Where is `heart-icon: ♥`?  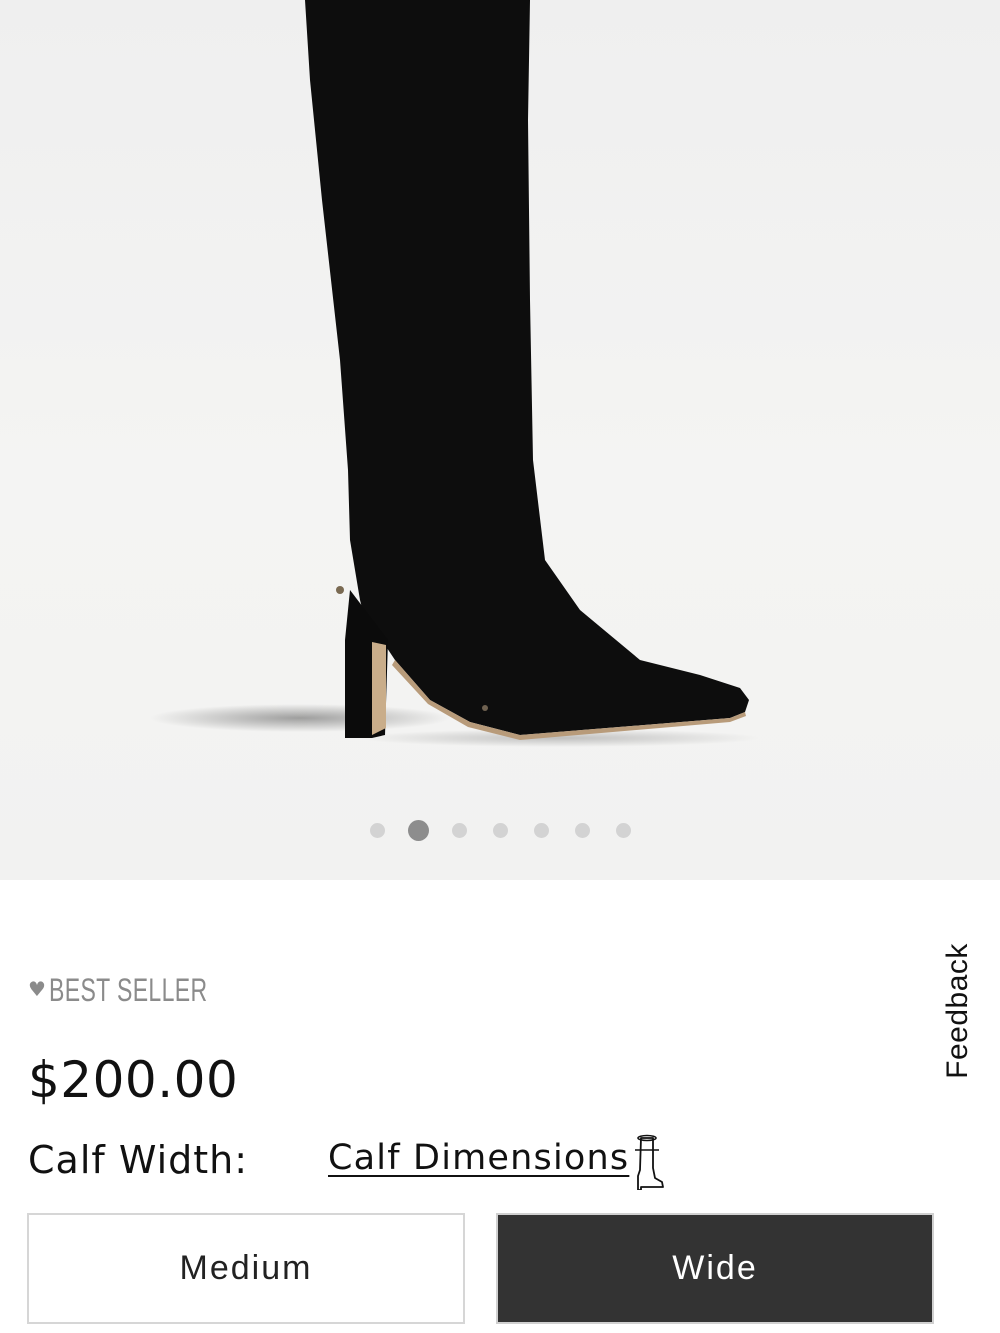 heart-icon: ♥ is located at coordinates (37, 989).